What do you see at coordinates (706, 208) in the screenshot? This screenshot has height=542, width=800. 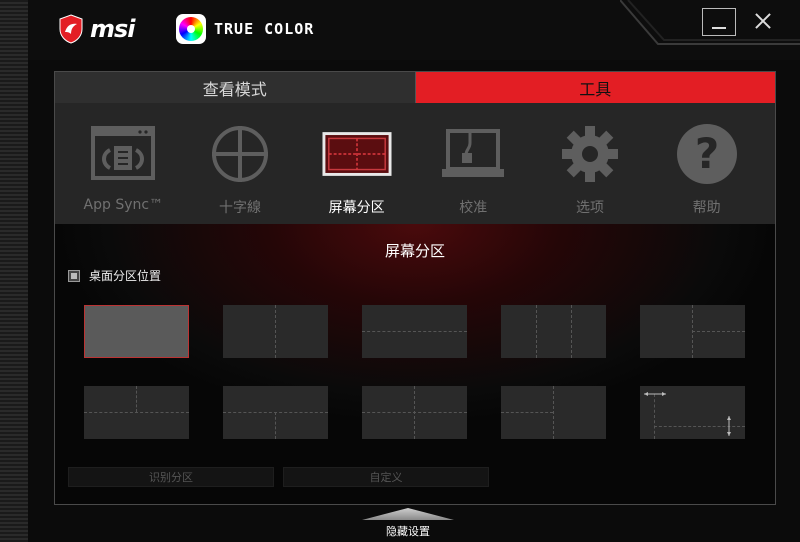 I see `tool-label-help: 帮助` at bounding box center [706, 208].